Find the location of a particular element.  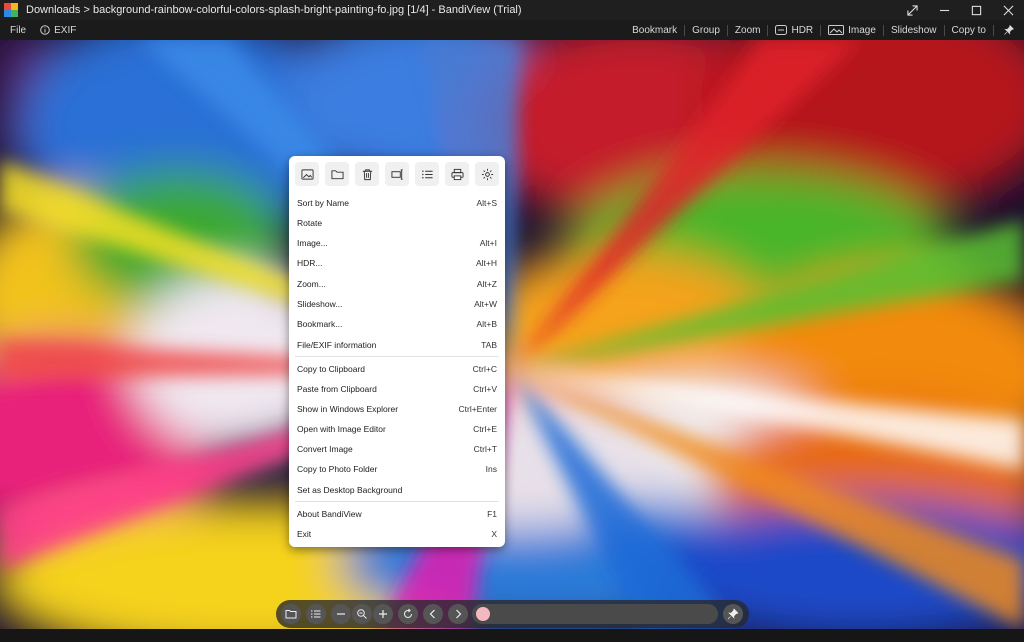

expand-icon is located at coordinates (912, 10).